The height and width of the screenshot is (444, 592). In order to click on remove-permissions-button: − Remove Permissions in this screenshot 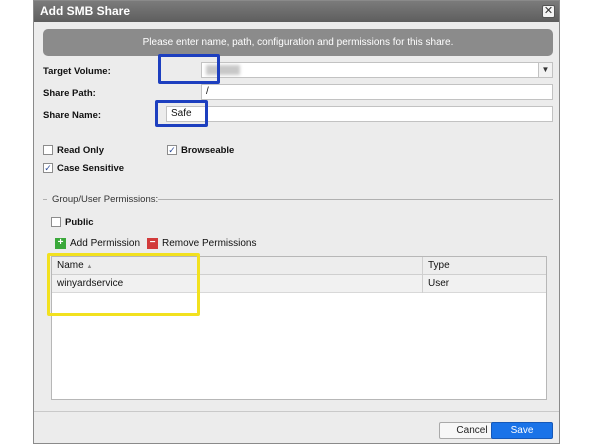, I will do `click(201, 243)`.